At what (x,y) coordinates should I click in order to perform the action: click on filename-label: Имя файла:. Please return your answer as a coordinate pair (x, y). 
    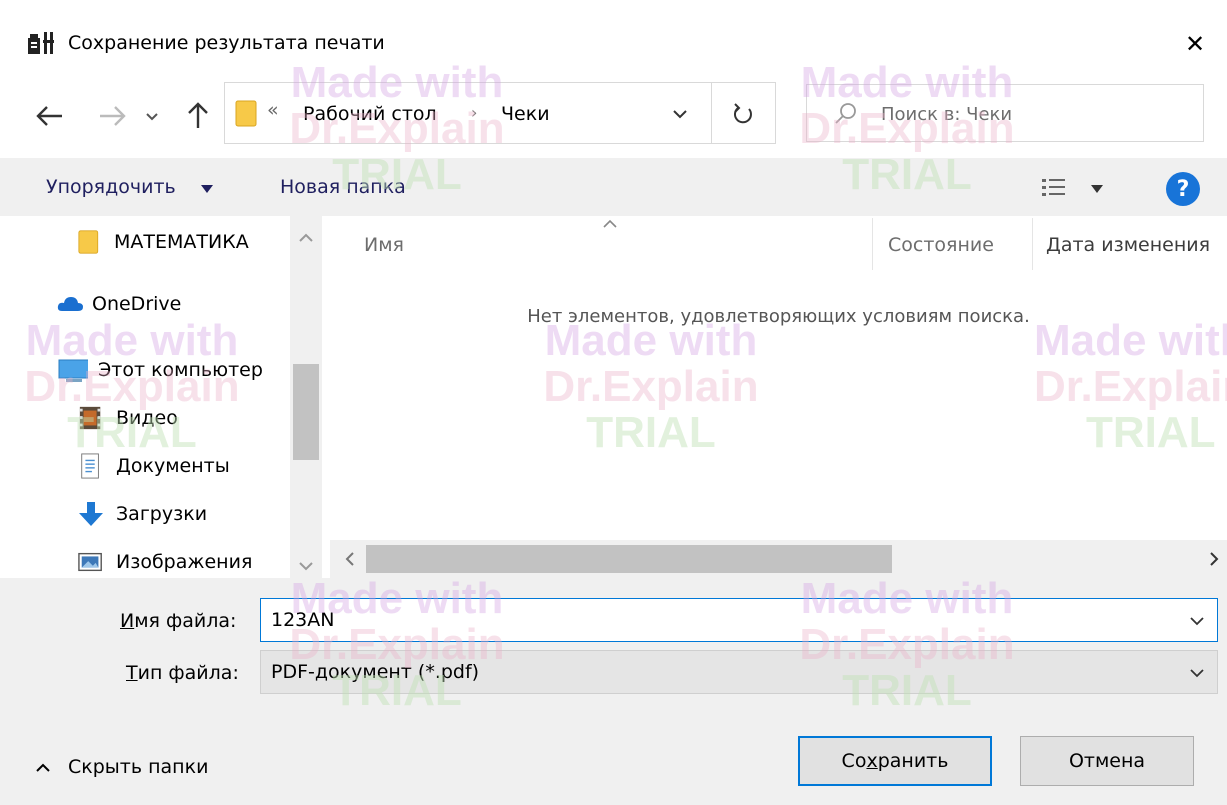
    Looking at the image, I should click on (178, 621).